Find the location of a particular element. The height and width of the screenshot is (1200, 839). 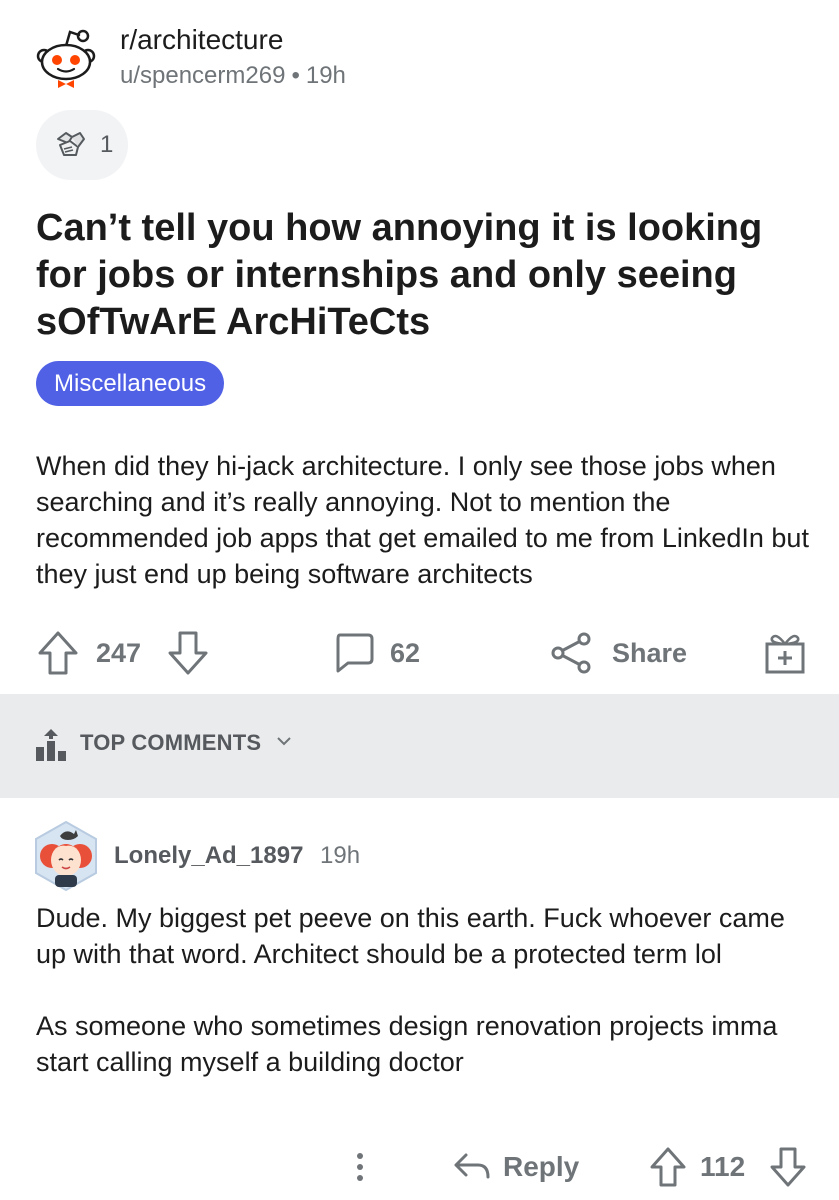

snoo-icon is located at coordinates (66, 58).